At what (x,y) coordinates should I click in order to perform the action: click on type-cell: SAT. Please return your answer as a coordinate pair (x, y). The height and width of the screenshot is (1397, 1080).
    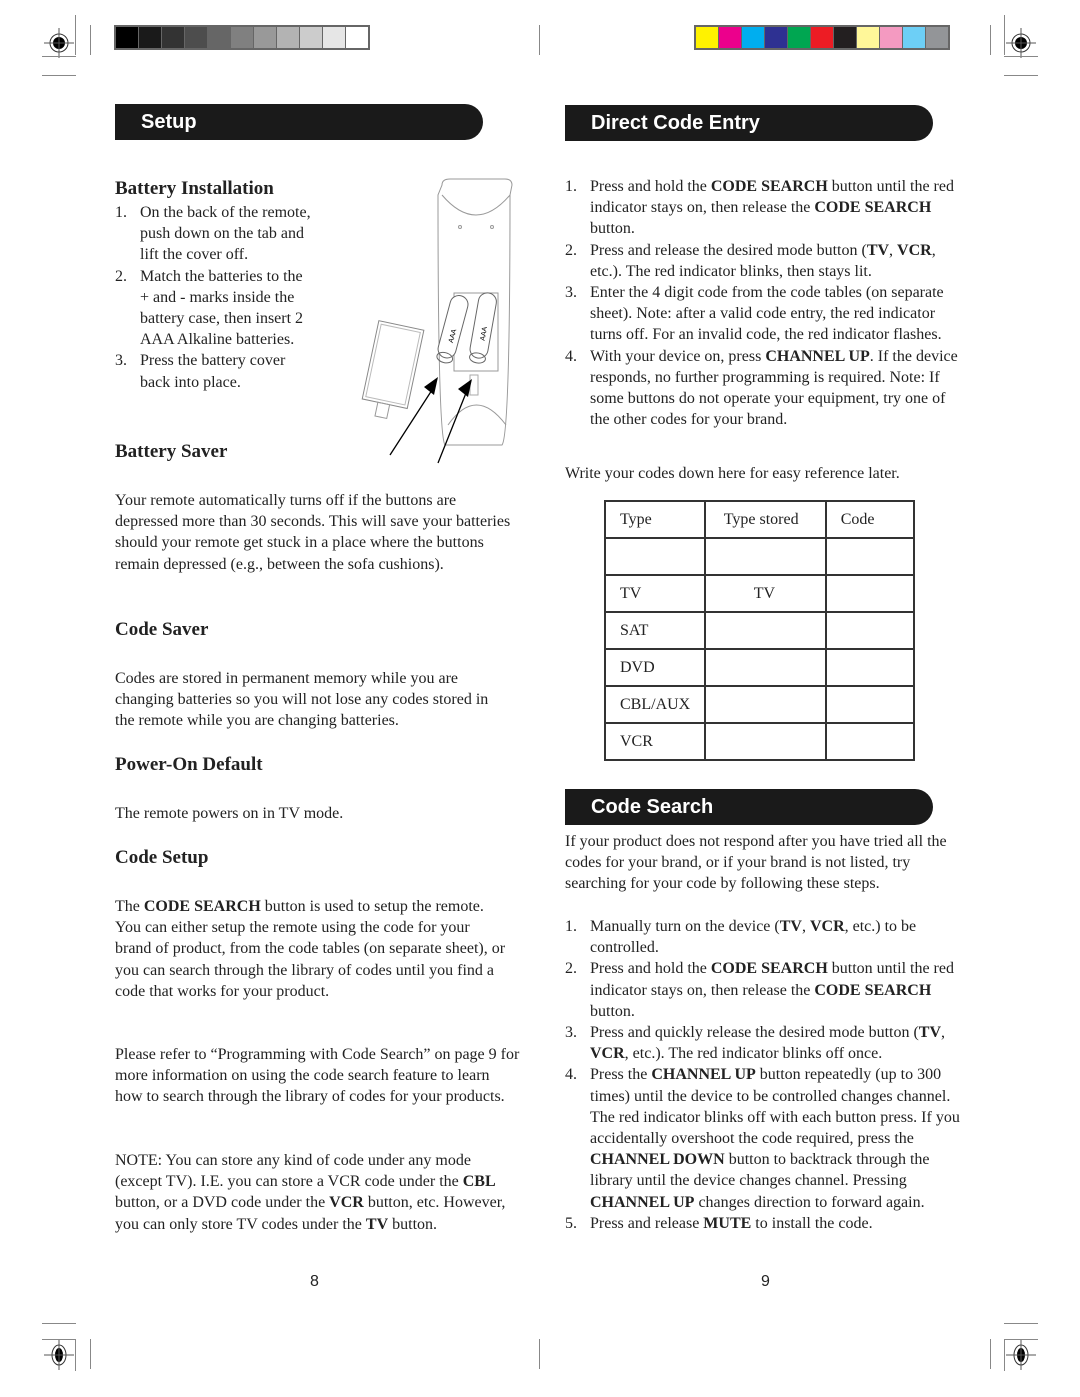
    Looking at the image, I should click on (655, 630).